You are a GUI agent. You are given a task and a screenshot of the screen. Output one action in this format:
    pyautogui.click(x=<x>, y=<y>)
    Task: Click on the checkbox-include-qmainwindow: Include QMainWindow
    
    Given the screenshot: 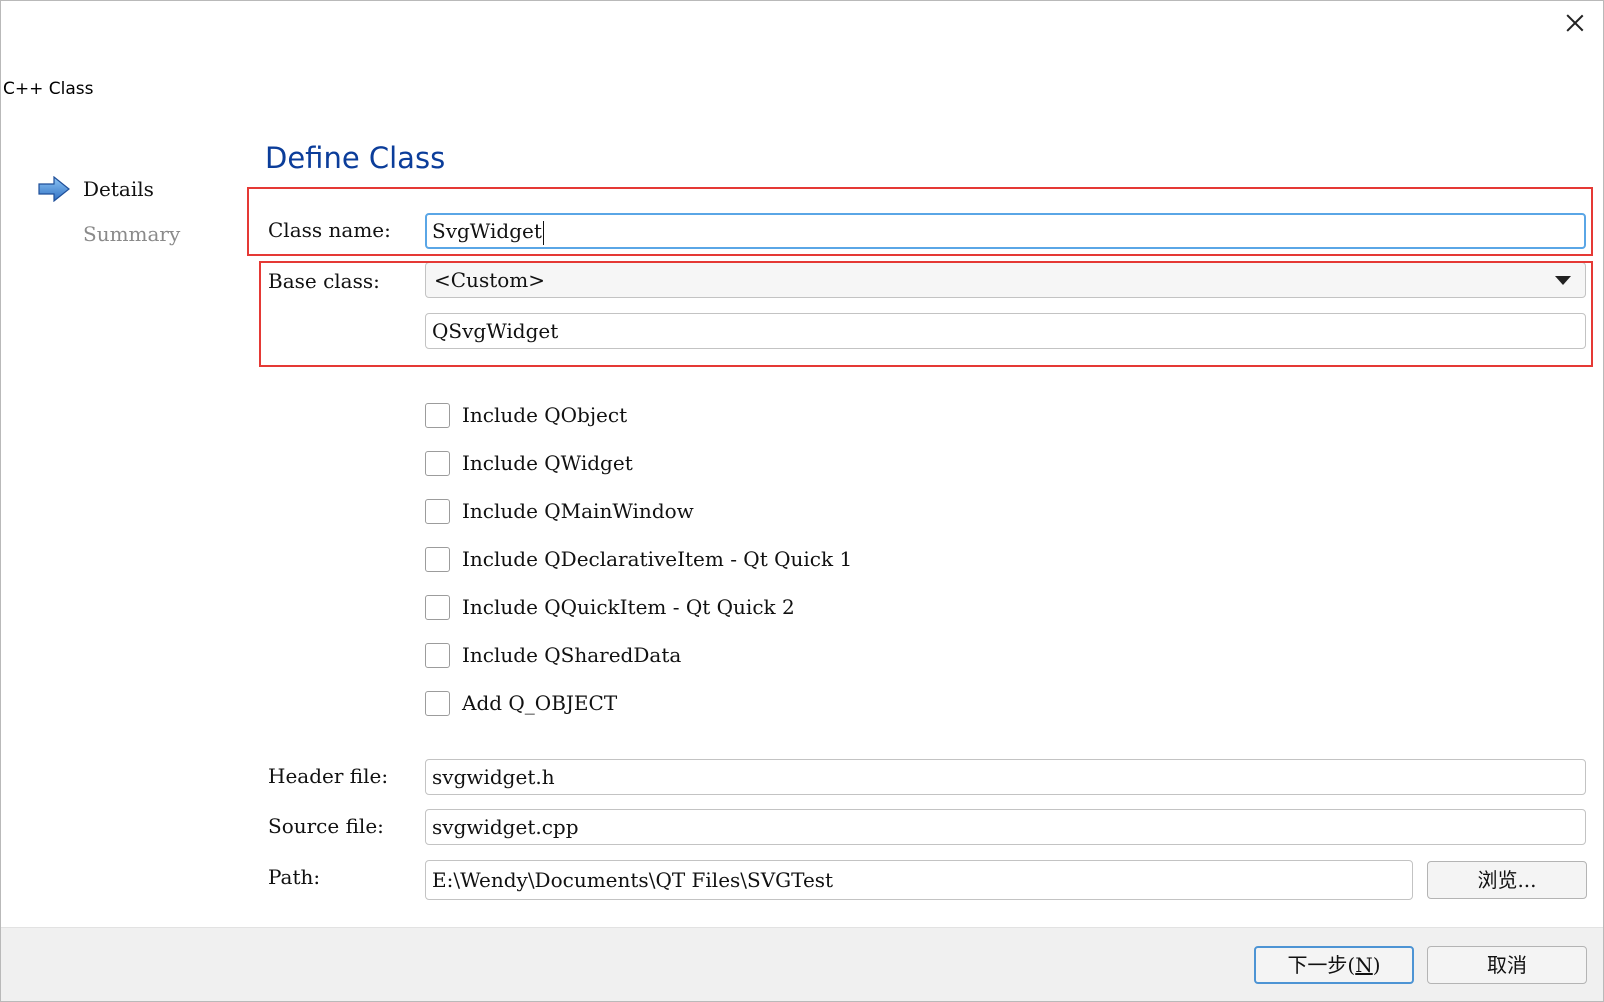 What is the action you would take?
    pyautogui.click(x=559, y=511)
    